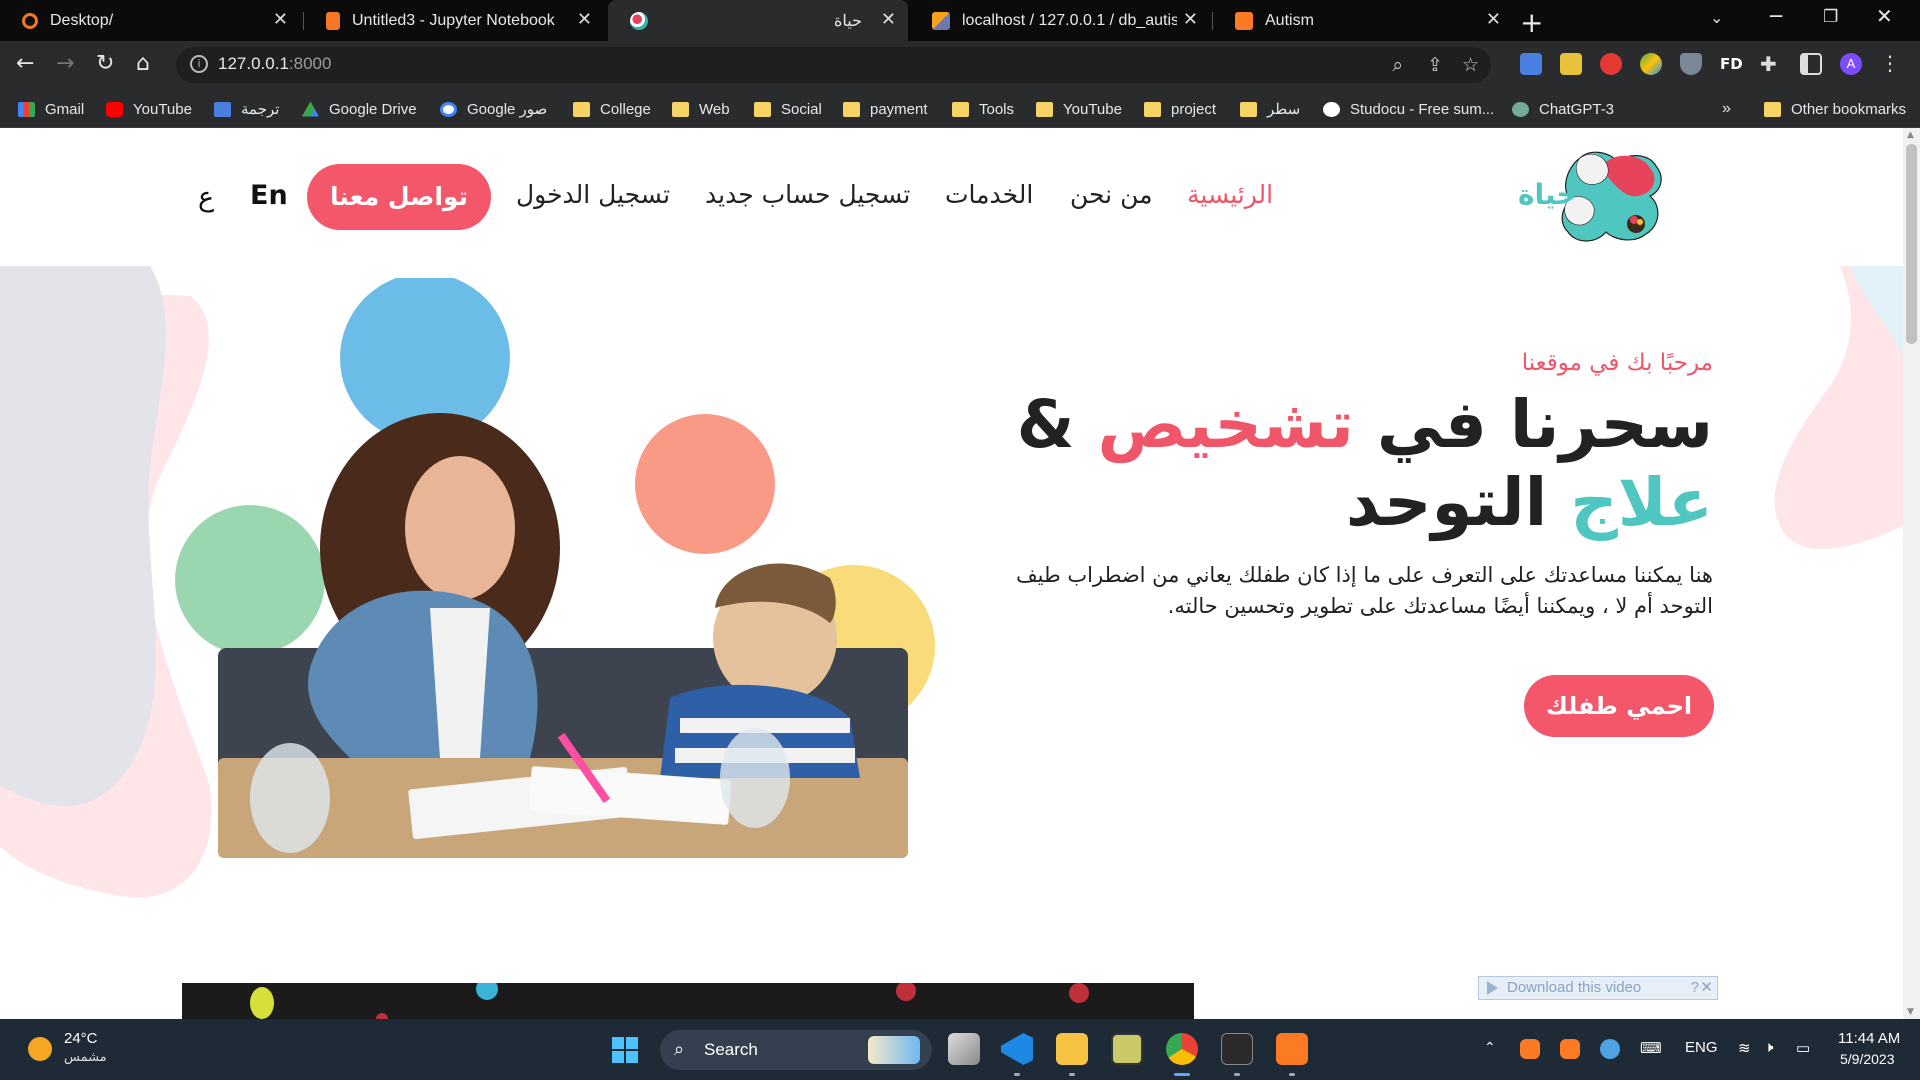  Describe the element at coordinates (941, 20) in the screenshot. I see `phpmyadmin-icon` at that location.